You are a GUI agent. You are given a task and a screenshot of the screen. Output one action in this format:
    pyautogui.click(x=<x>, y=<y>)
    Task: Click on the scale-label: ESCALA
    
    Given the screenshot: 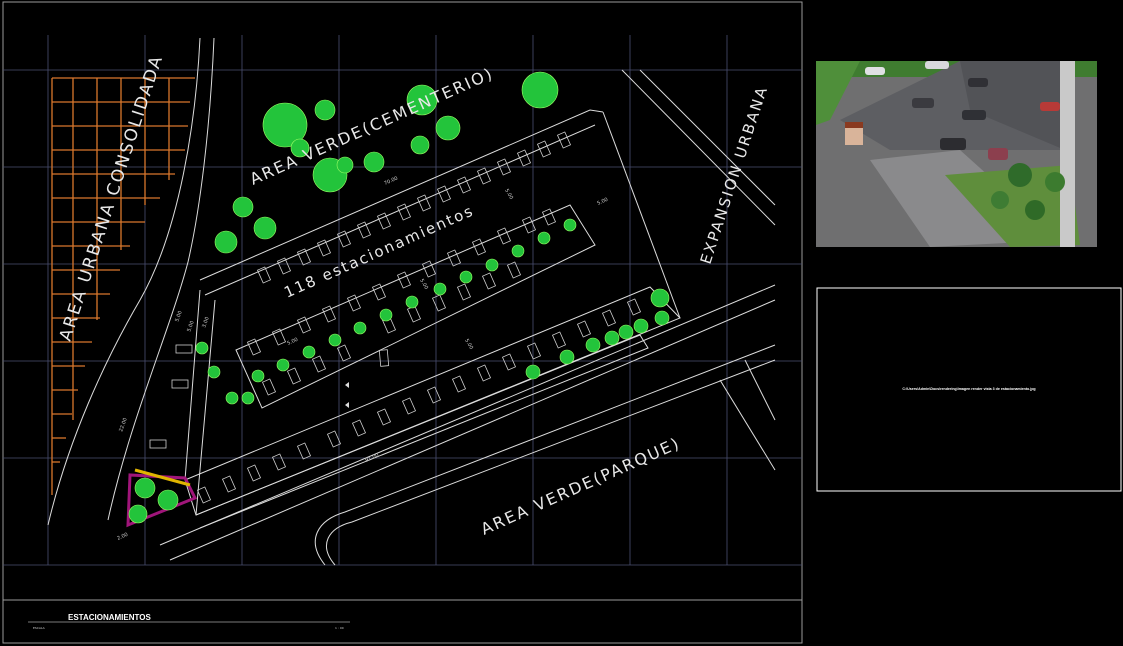 What is the action you would take?
    pyautogui.click(x=39, y=628)
    